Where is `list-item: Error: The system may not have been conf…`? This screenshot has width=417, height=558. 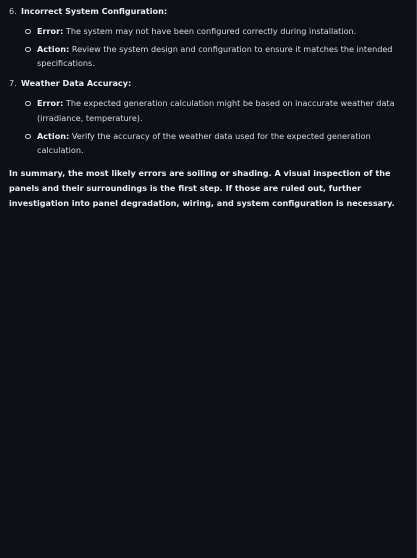
list-item: Error: The system may not have been conf… is located at coordinates (209, 31).